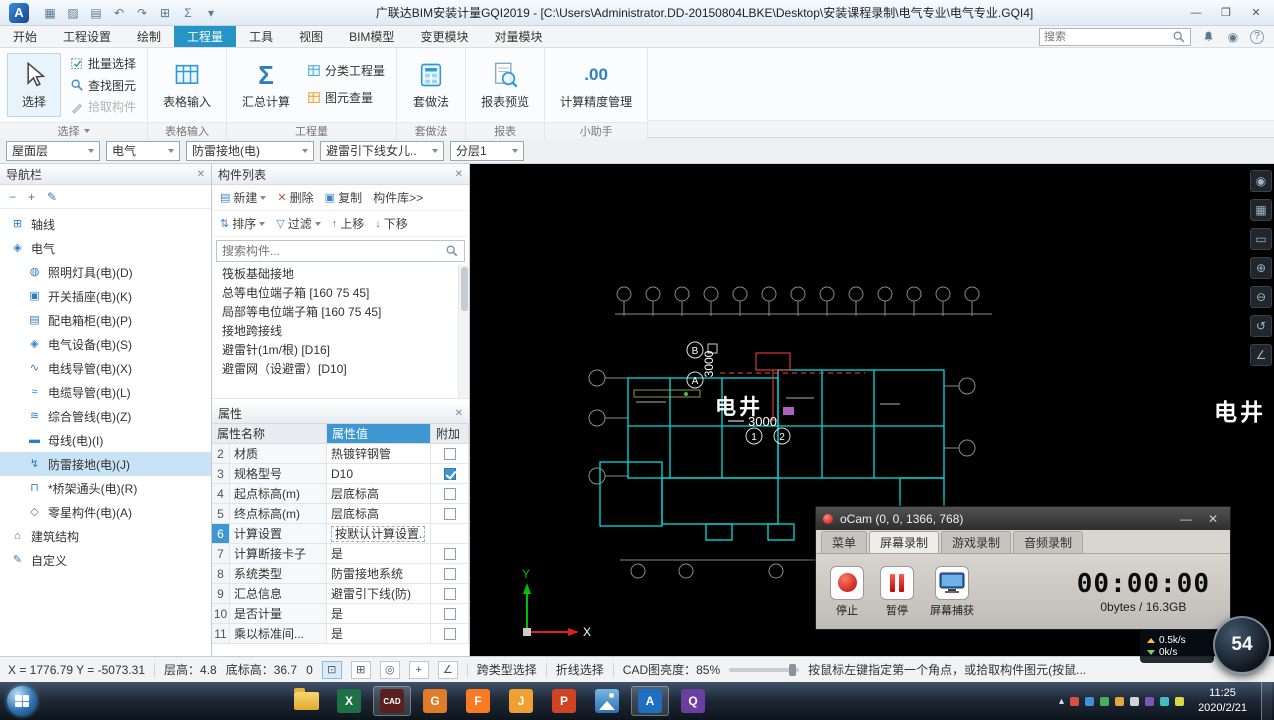 The height and width of the screenshot is (720, 1274). Describe the element at coordinates (105, 248) in the screenshot. I see `nav-section-electrical: ◈ 电气` at that location.